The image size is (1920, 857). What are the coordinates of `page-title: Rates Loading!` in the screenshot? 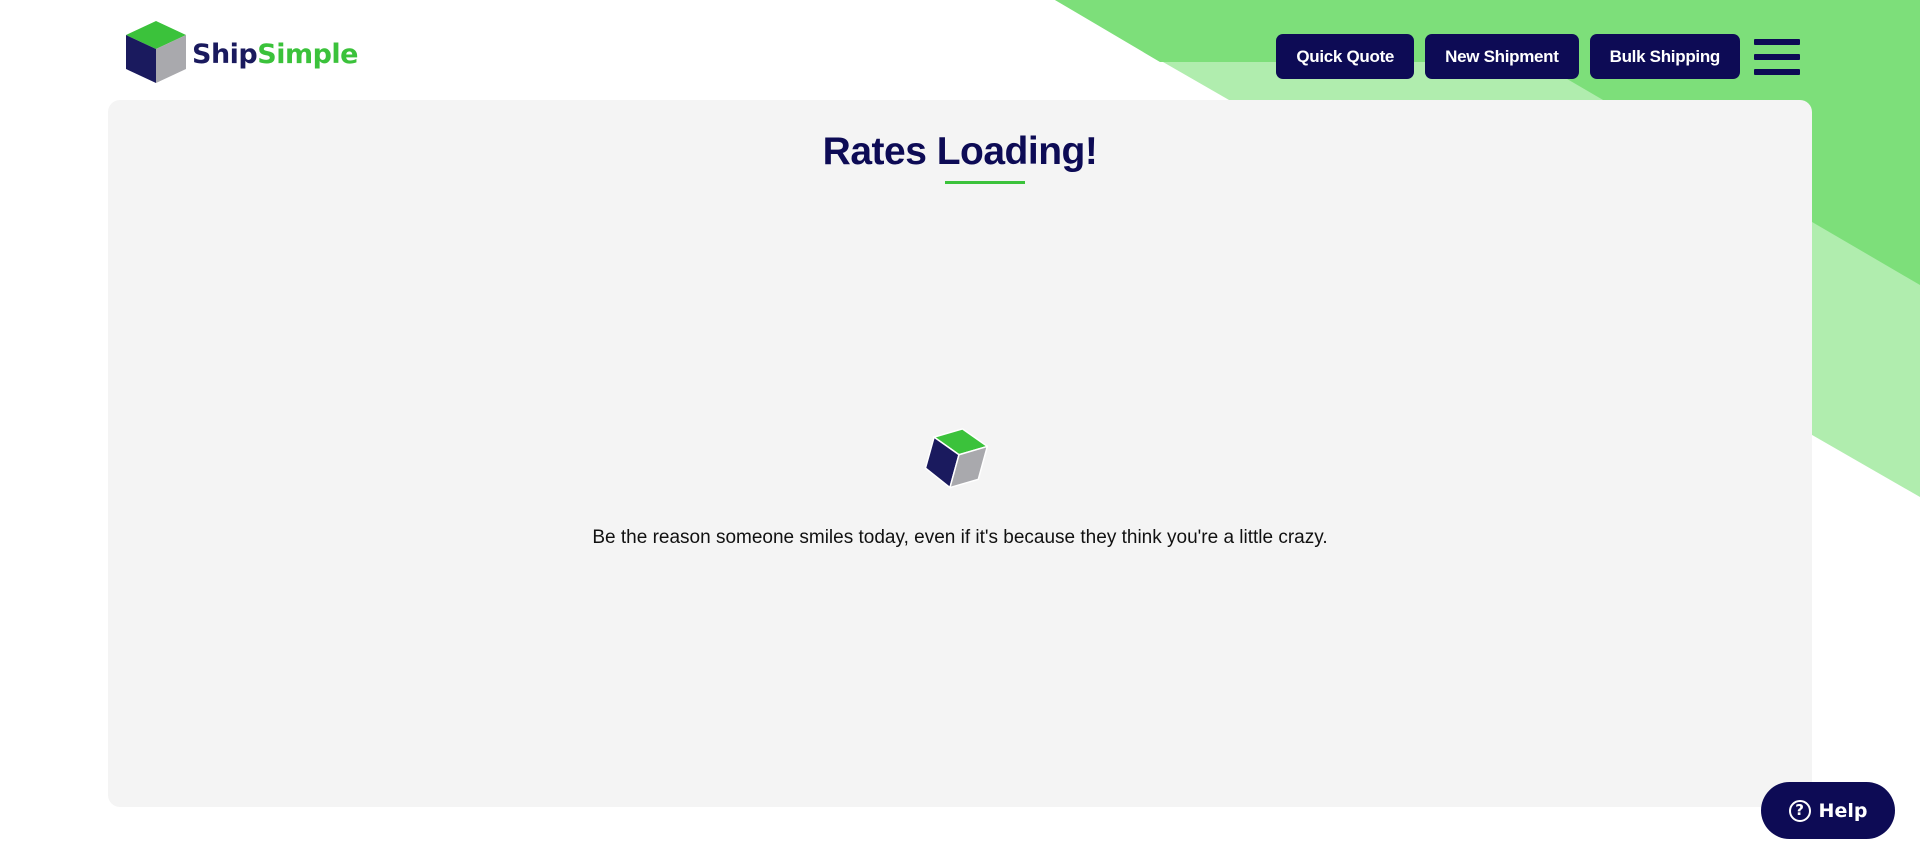 It's located at (960, 151).